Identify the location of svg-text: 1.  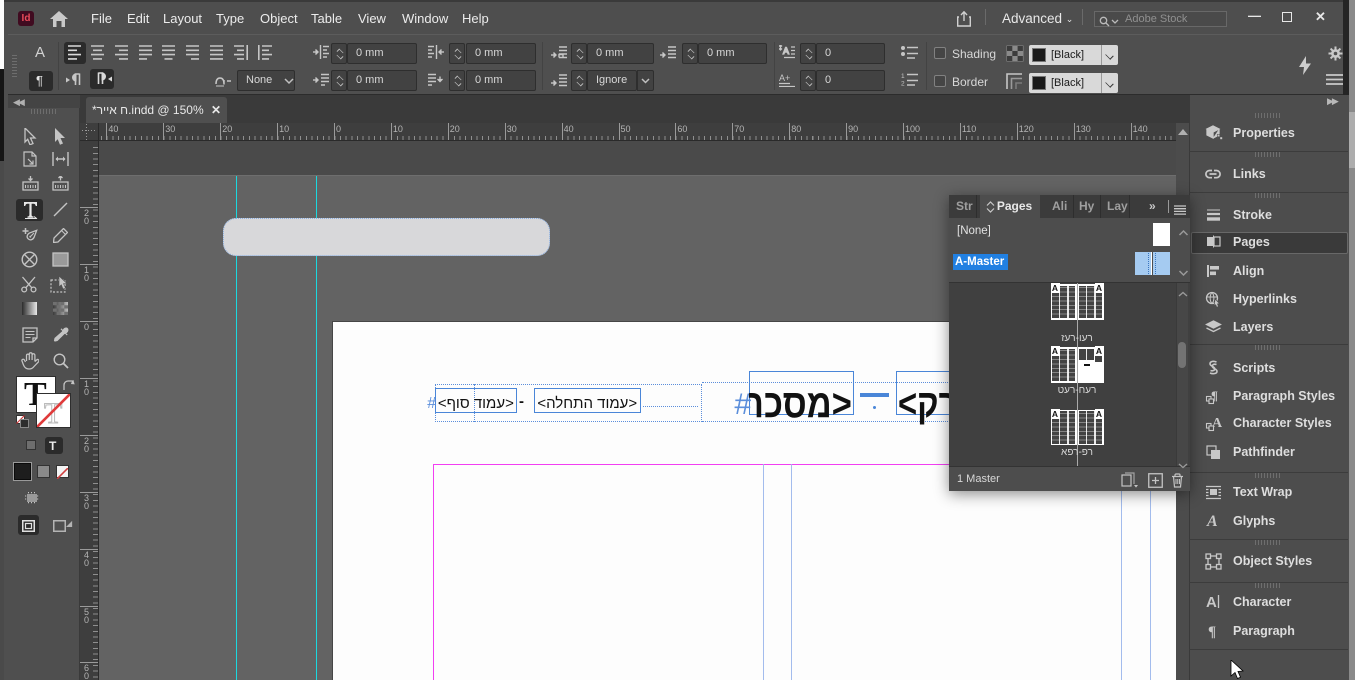
(903, 76).